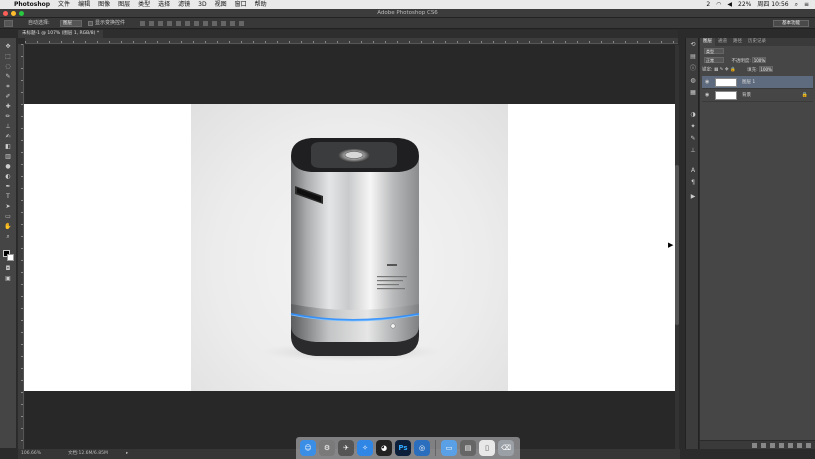 This screenshot has width=815, height=459. What do you see at coordinates (746, 95) in the screenshot?
I see `layer-name: 背景` at bounding box center [746, 95].